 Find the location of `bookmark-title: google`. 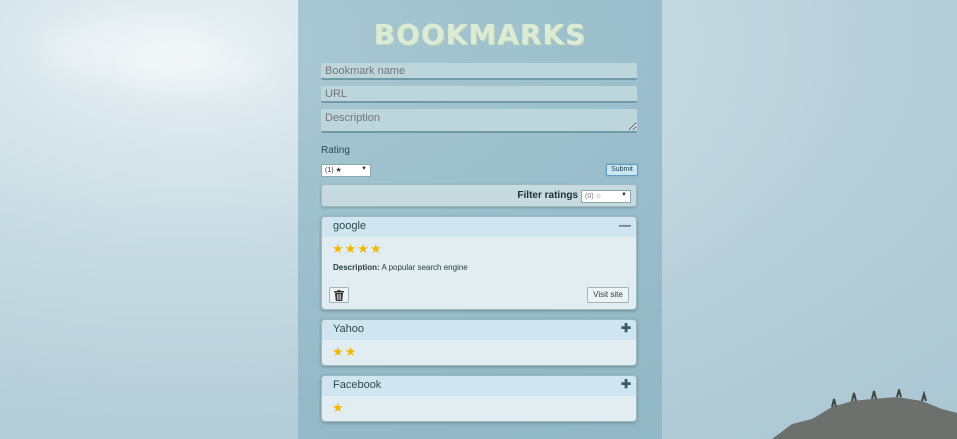

bookmark-title: google is located at coordinates (350, 226).